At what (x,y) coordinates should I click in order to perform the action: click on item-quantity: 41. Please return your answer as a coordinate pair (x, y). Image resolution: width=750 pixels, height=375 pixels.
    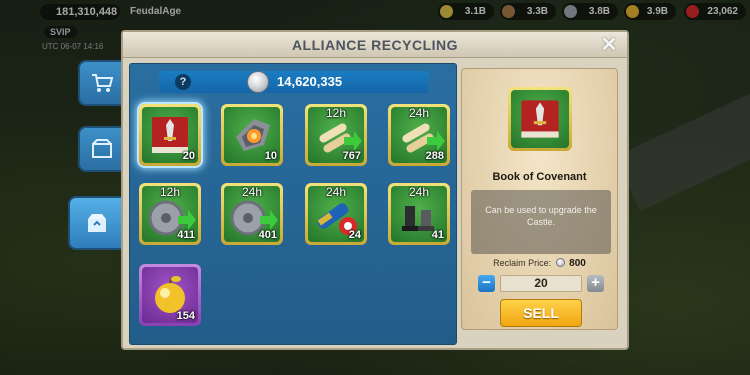
    Looking at the image, I should click on (437, 235).